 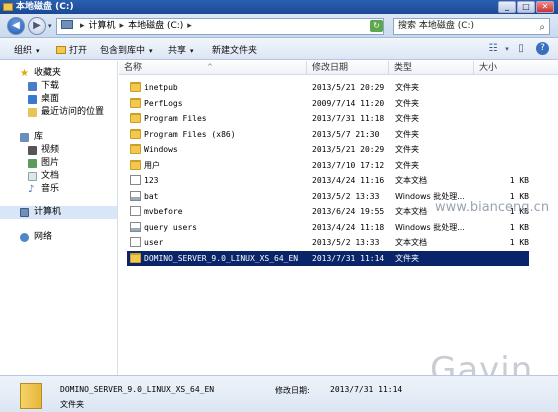 I want to click on breadcrumb-computer: 计算机, so click(x=102, y=26).